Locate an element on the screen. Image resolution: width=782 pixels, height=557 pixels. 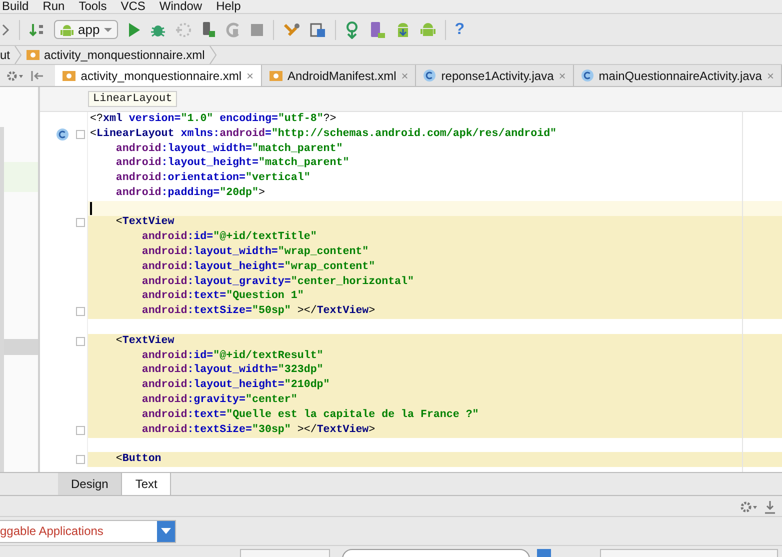
sort-icon is located at coordinates (37, 30).